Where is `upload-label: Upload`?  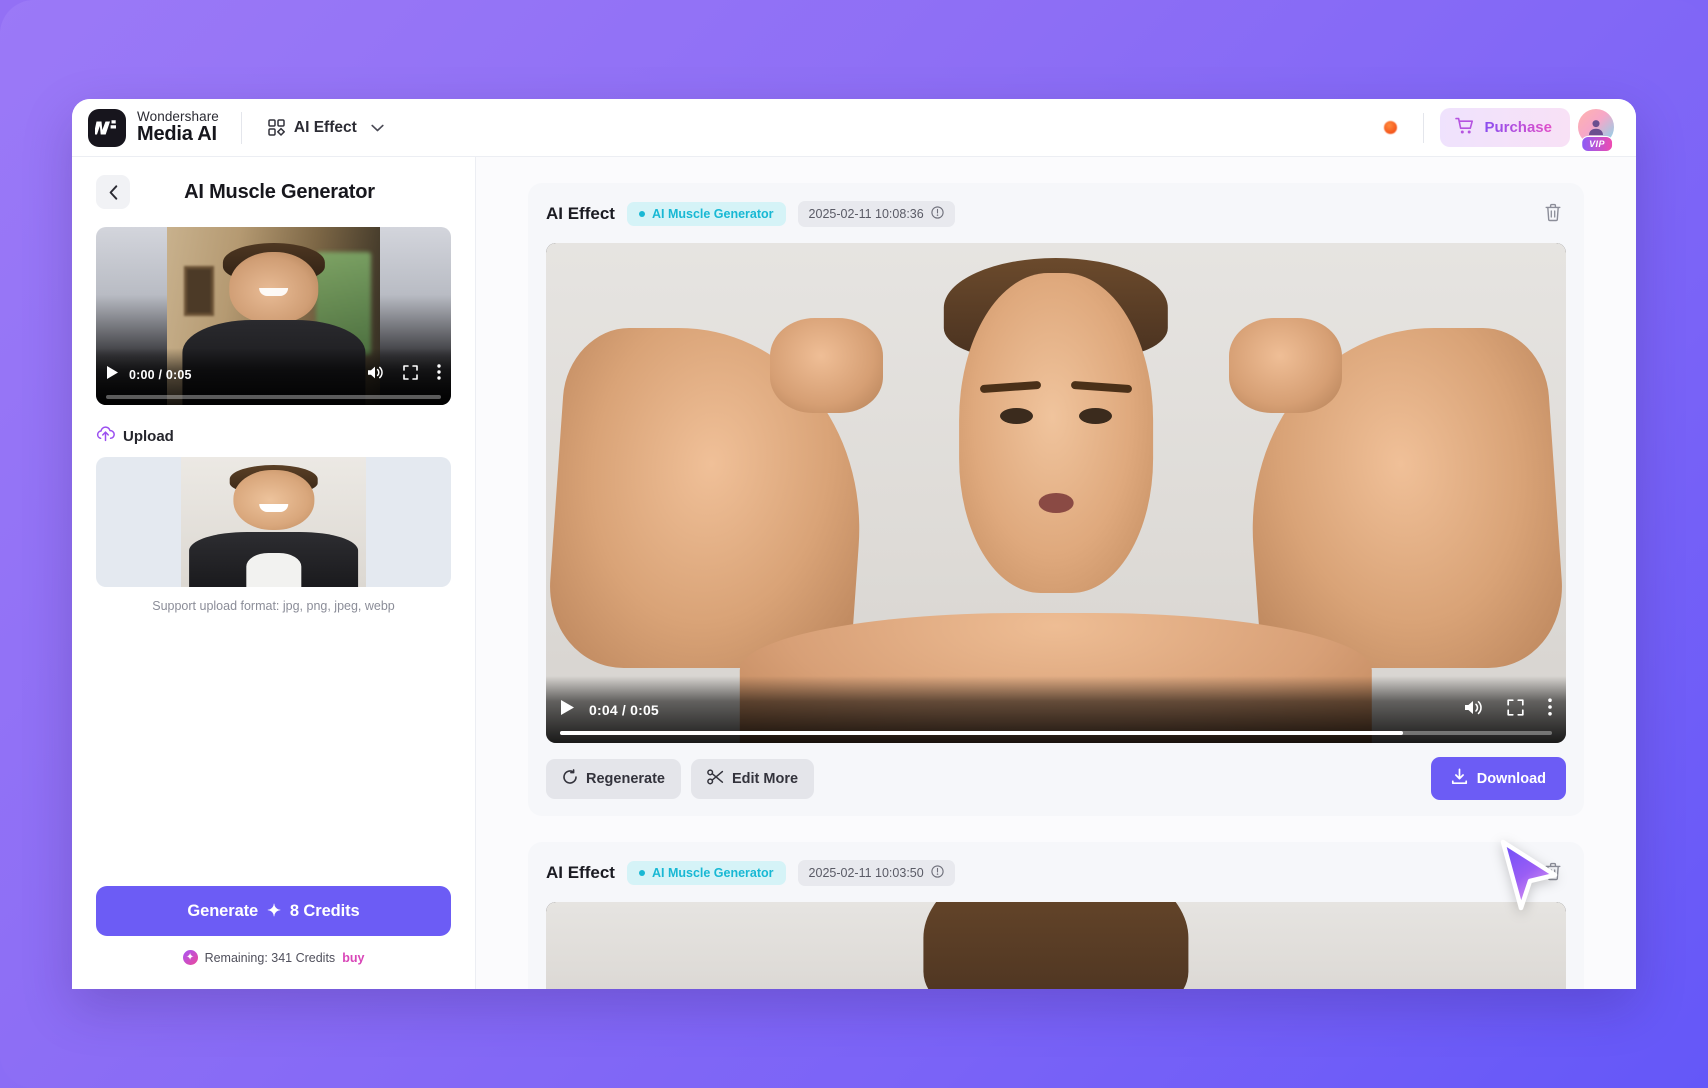 upload-label: Upload is located at coordinates (148, 436).